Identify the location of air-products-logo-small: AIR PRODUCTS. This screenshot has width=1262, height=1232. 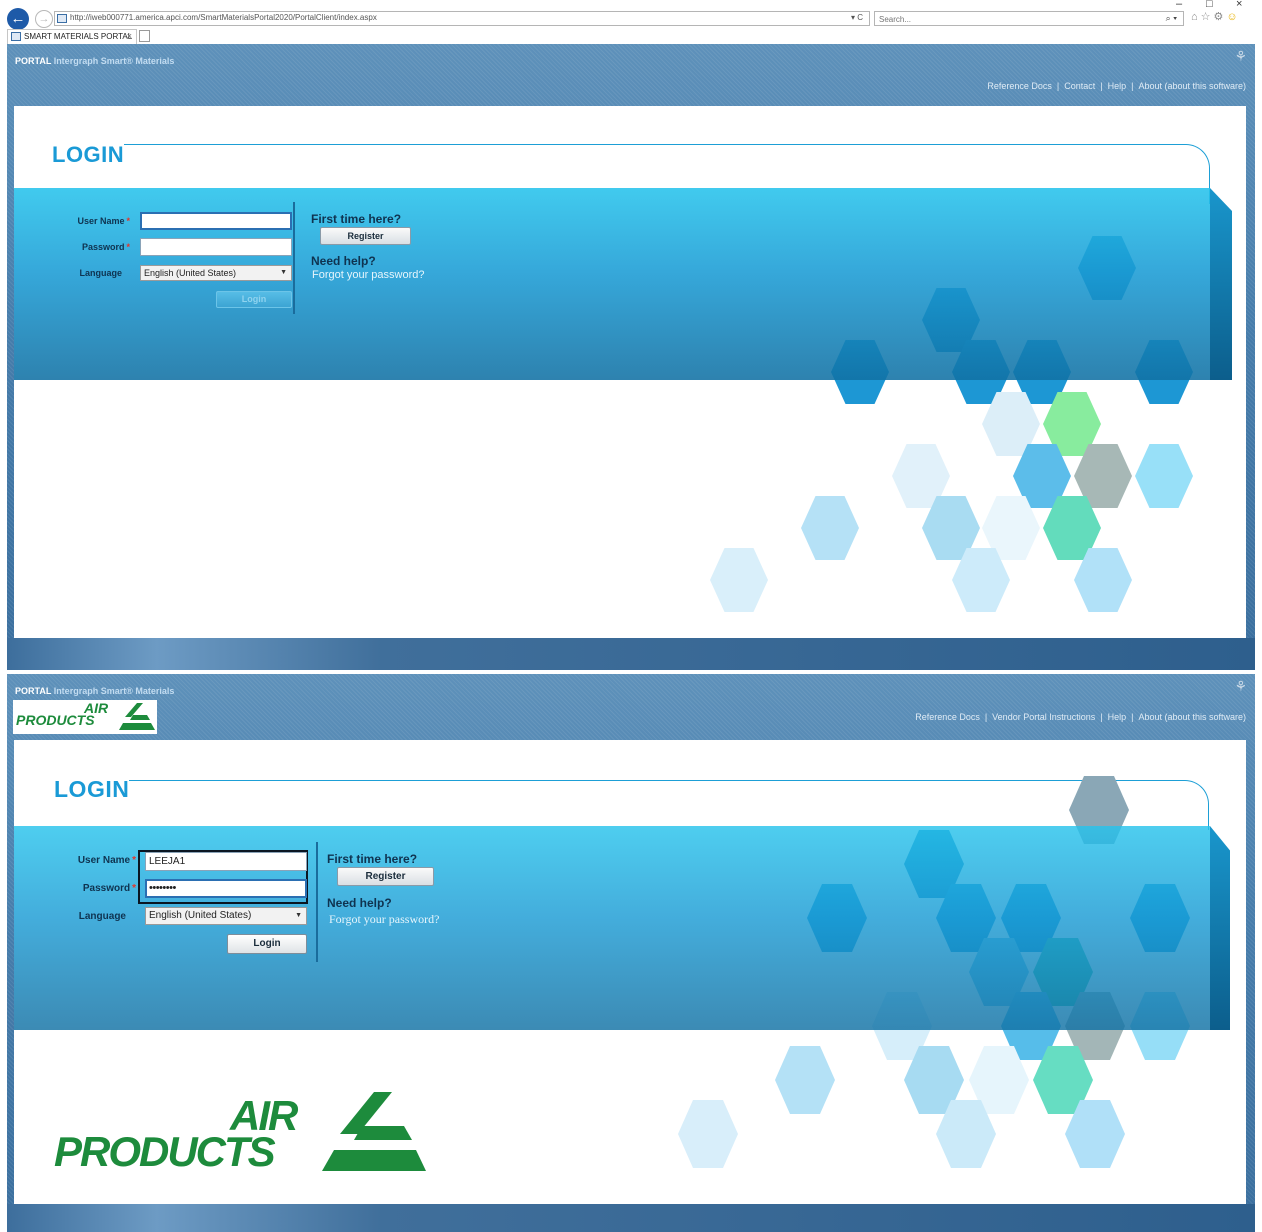
(85, 717).